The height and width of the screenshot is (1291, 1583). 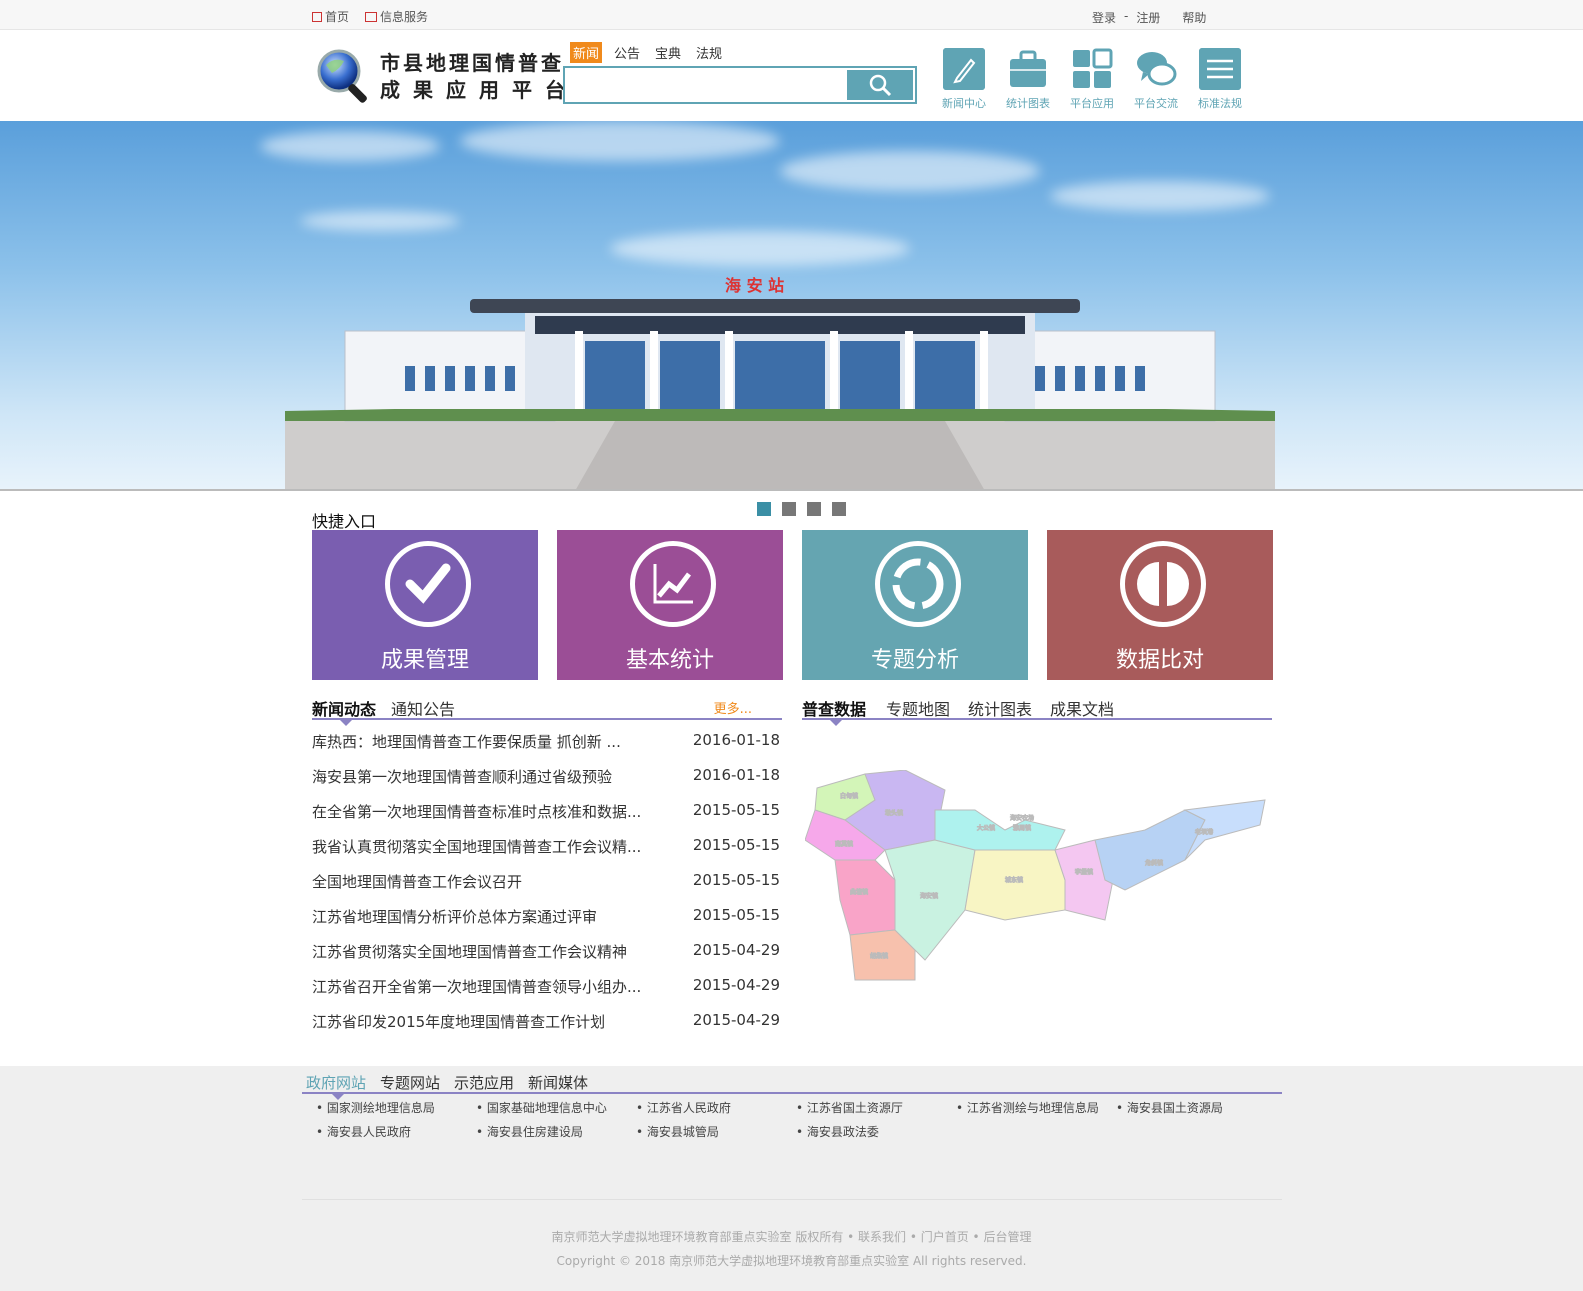 I want to click on news-title: 全国地理国情普查工作会议召开, so click(x=492, y=881).